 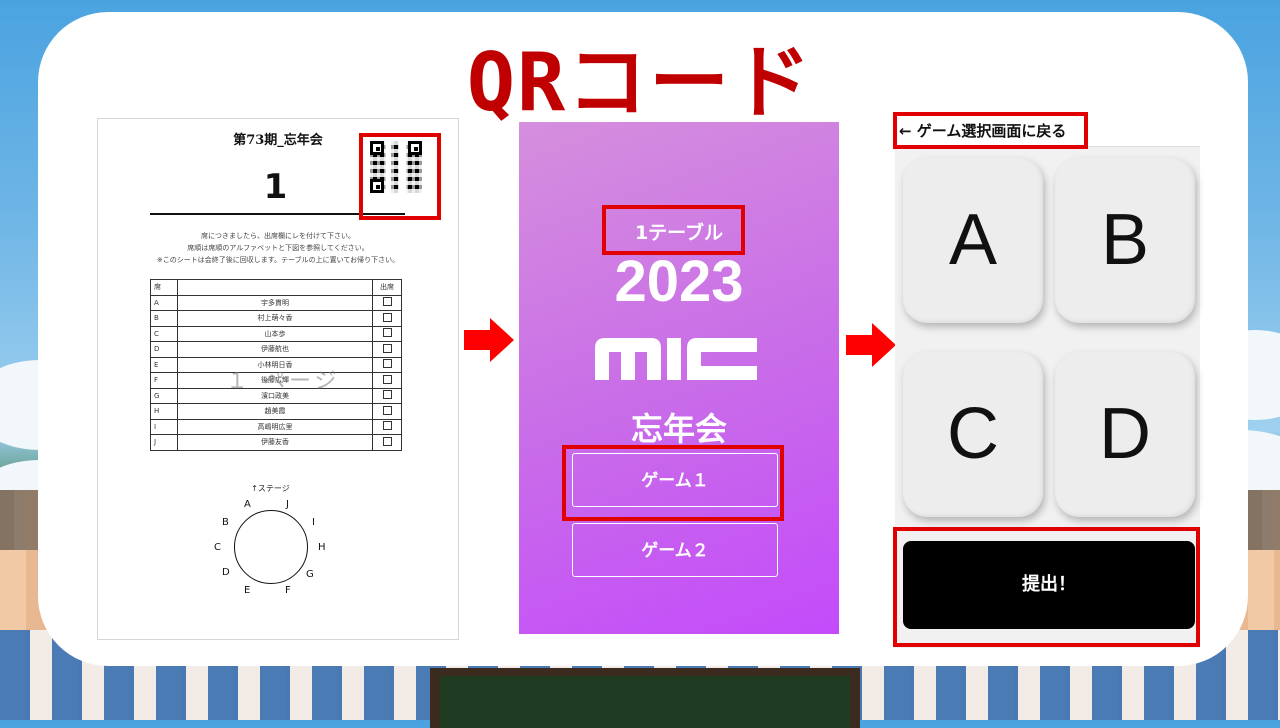 What do you see at coordinates (226, 572) in the screenshot?
I see `seat-letter: D` at bounding box center [226, 572].